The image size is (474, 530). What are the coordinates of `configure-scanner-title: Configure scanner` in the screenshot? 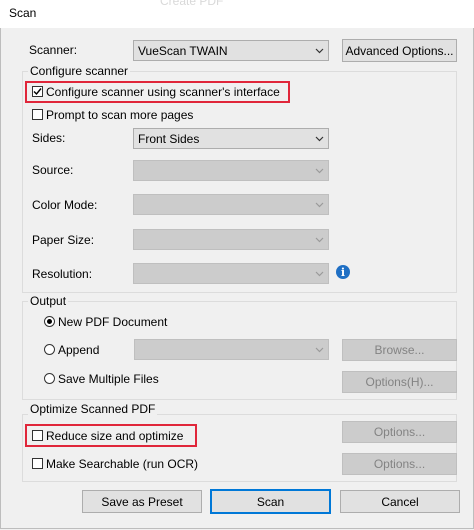 It's located at (79, 71).